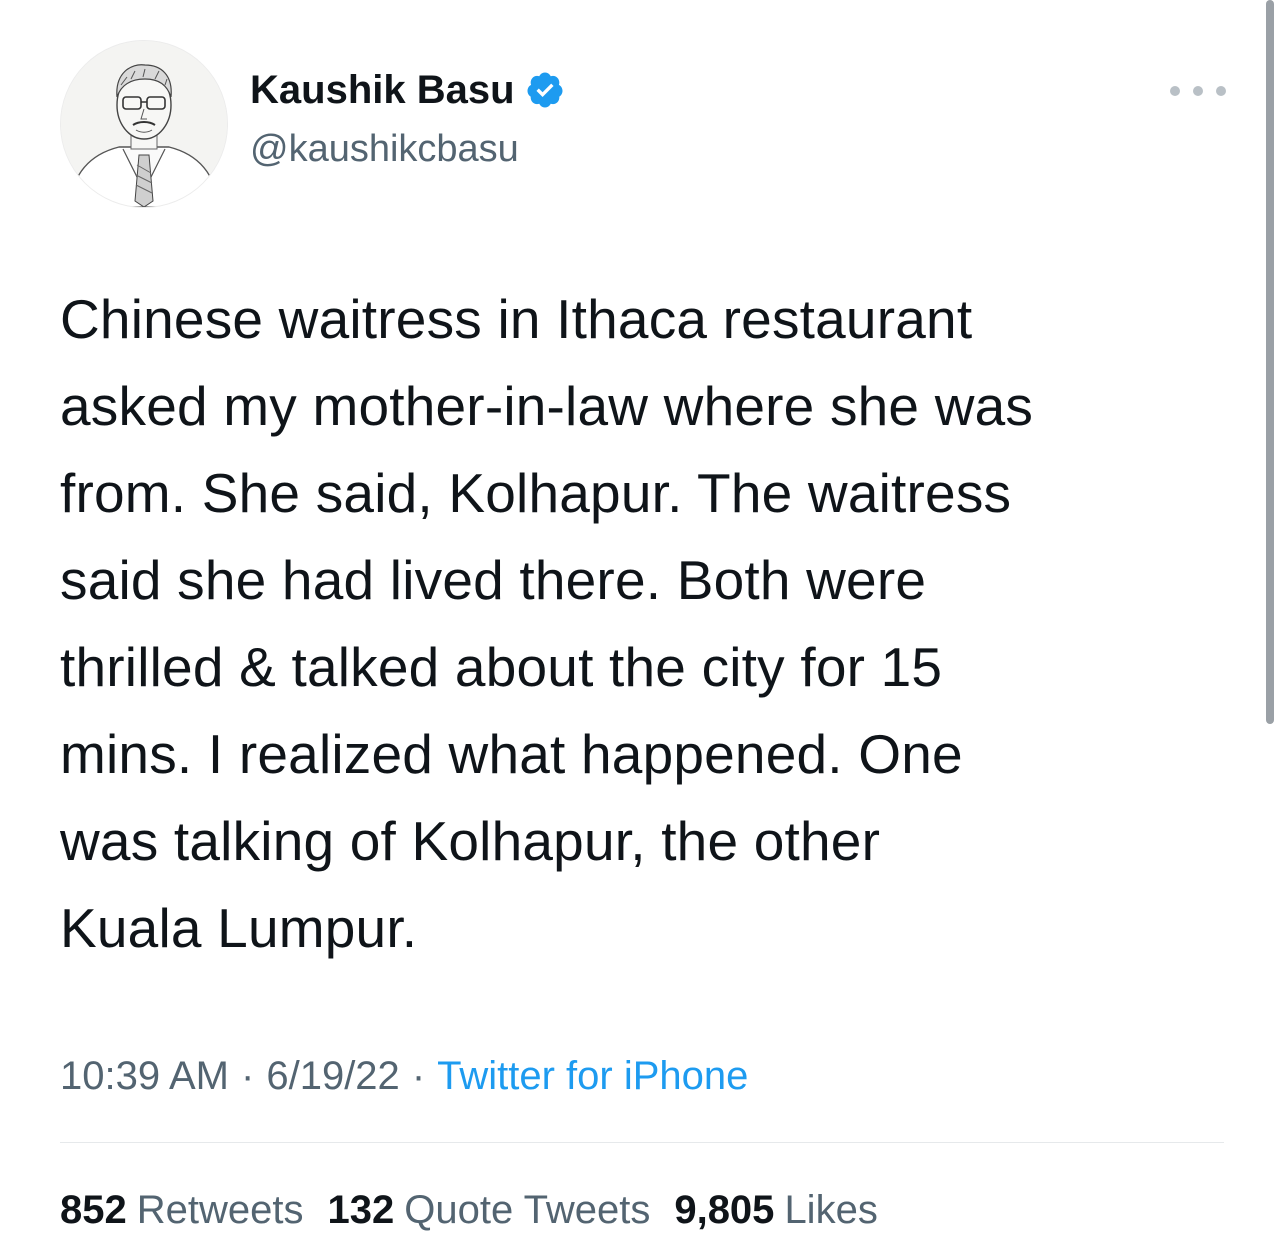 This screenshot has height=1248, width=1284. What do you see at coordinates (332, 1076) in the screenshot?
I see `tweet-date: 6/19/22` at bounding box center [332, 1076].